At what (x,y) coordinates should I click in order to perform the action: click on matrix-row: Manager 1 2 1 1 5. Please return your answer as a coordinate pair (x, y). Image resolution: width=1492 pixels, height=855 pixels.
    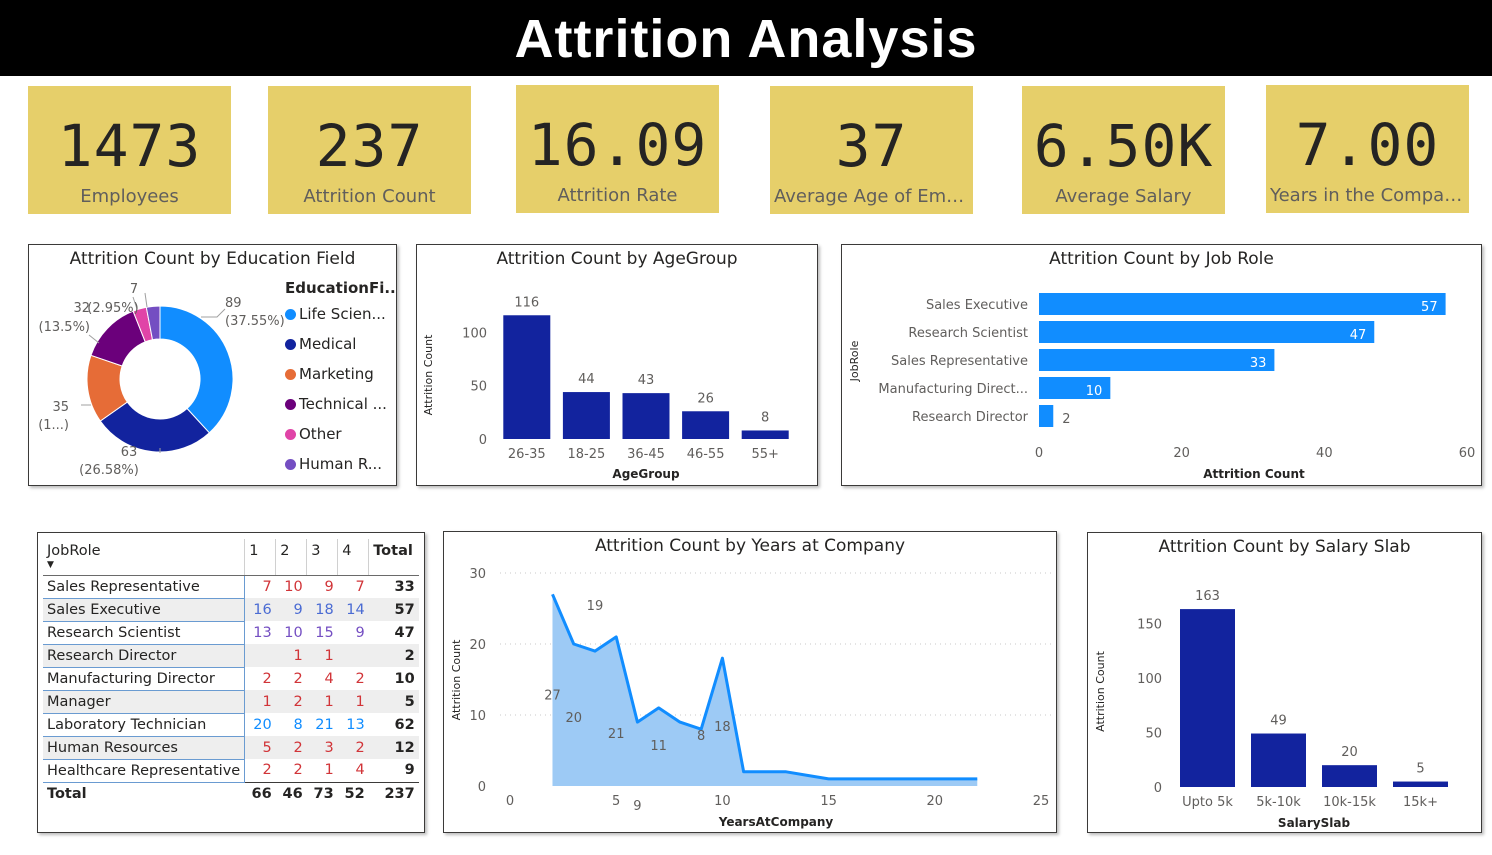
    Looking at the image, I should click on (231, 702).